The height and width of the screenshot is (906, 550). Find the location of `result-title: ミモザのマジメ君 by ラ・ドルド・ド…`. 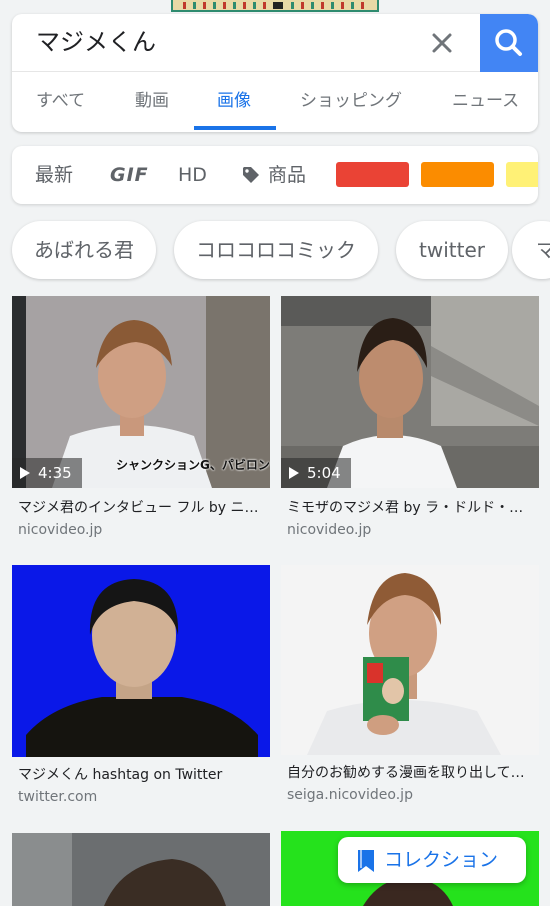

result-title: ミモザのマジメ君 by ラ・ドルド・ド… is located at coordinates (412, 508).